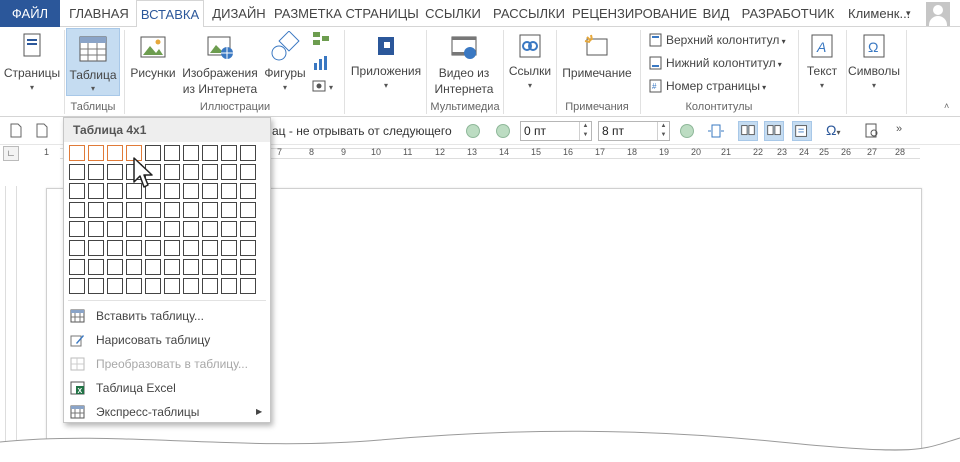  Describe the element at coordinates (634, 13) in the screenshot. I see `tab-review: РЕЦЕНЗИРОВАНИЕ` at that location.